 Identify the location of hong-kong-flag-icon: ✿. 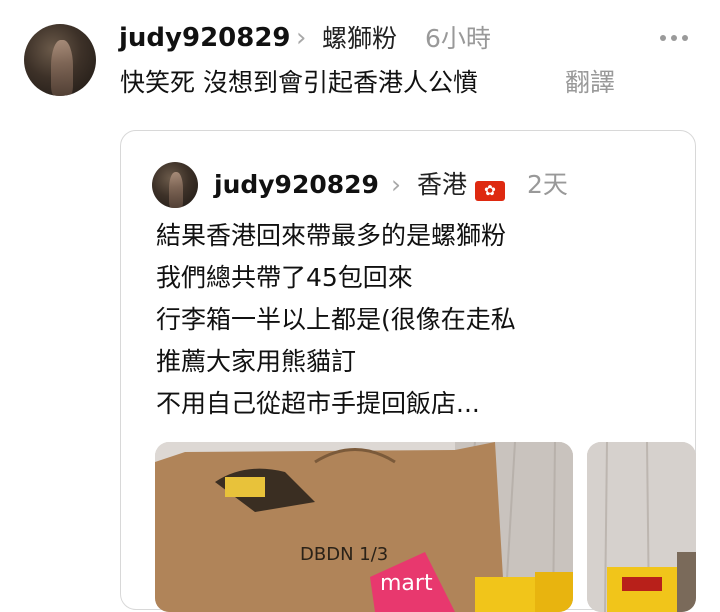
(489, 191).